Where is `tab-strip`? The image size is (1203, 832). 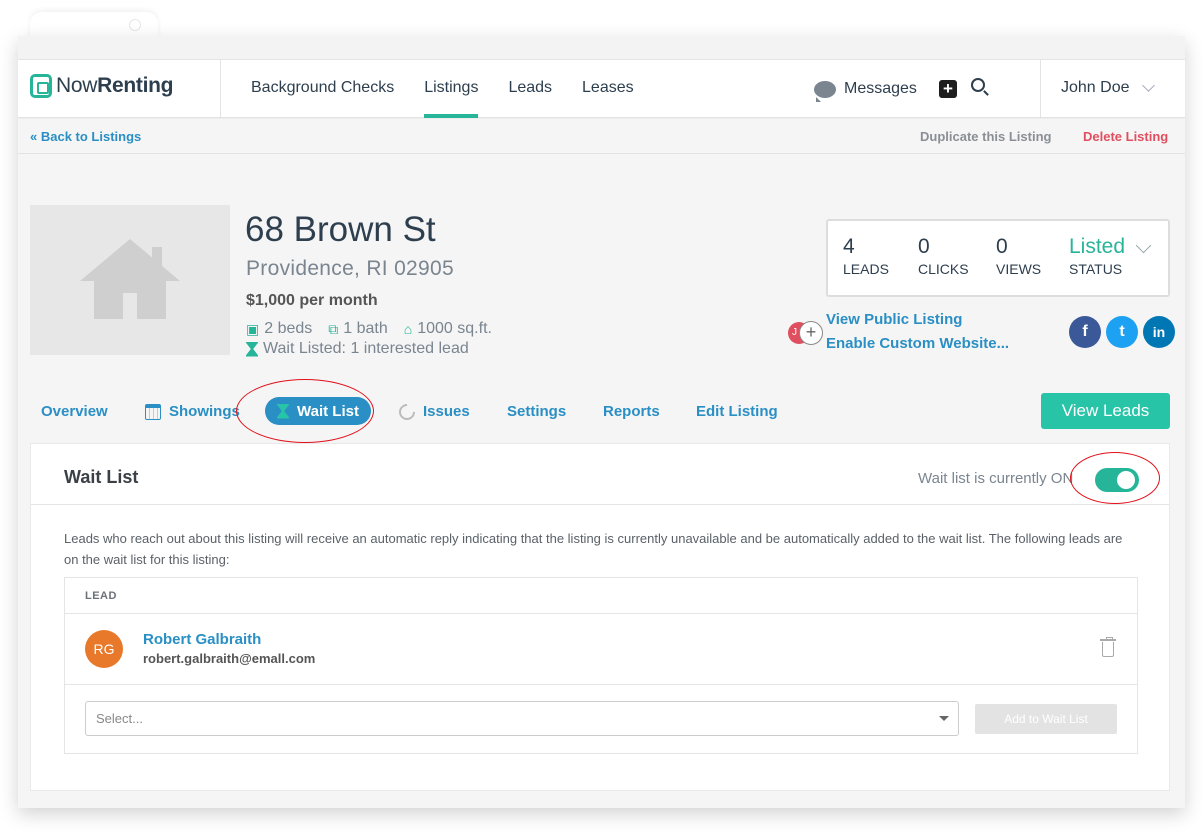
tab-strip is located at coordinates (601, 48).